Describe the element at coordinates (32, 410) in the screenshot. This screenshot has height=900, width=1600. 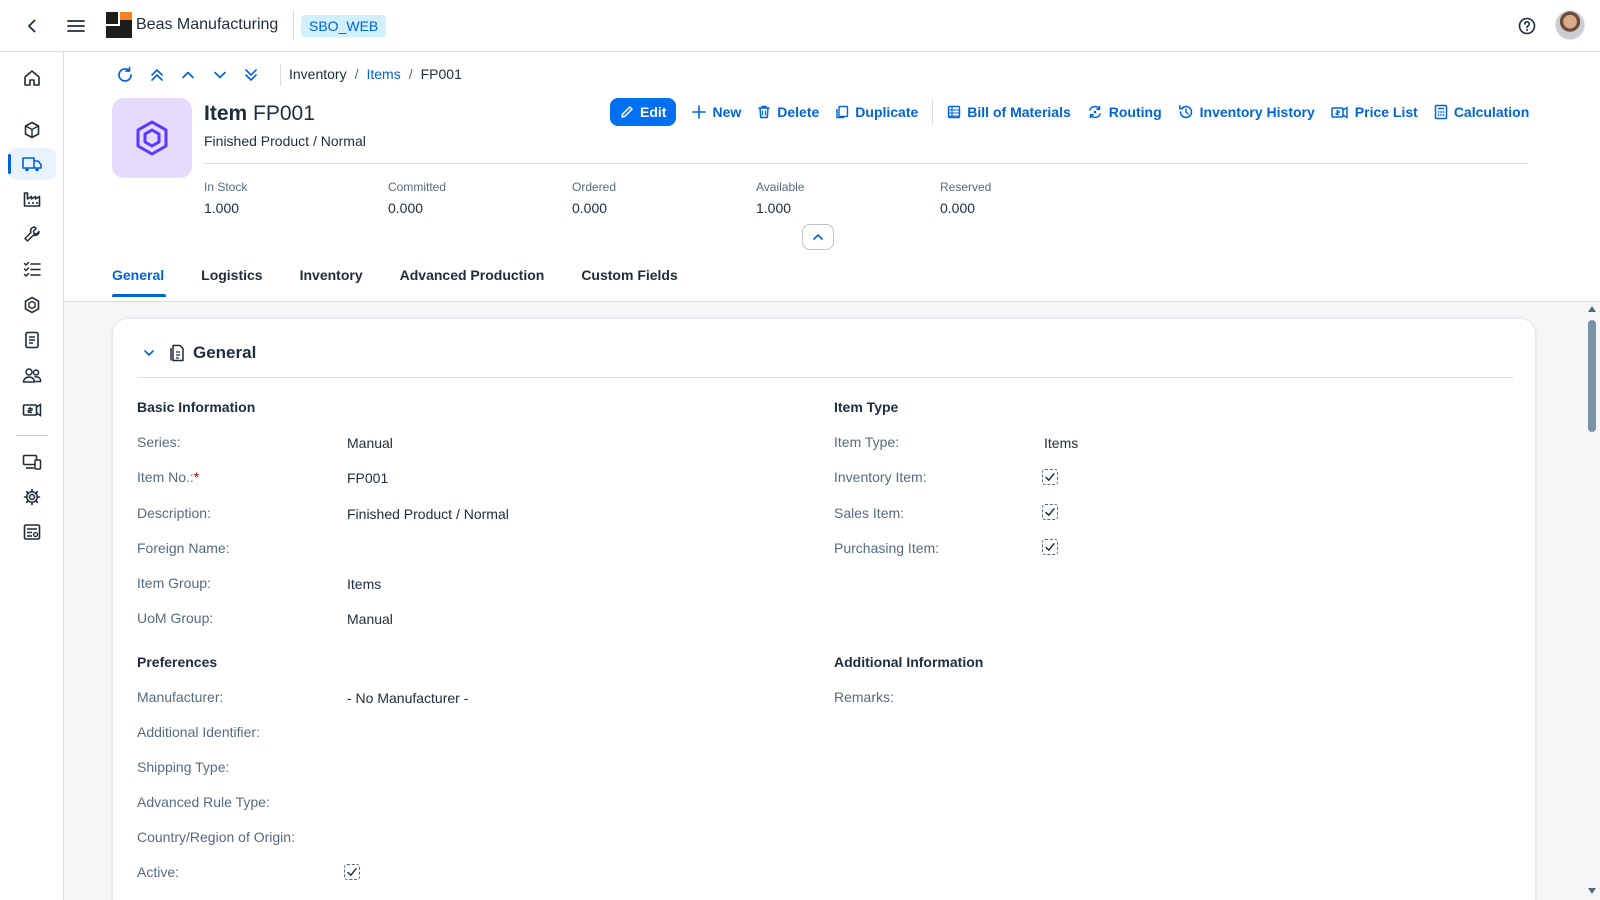
I see `nav-pricing-icon` at that location.